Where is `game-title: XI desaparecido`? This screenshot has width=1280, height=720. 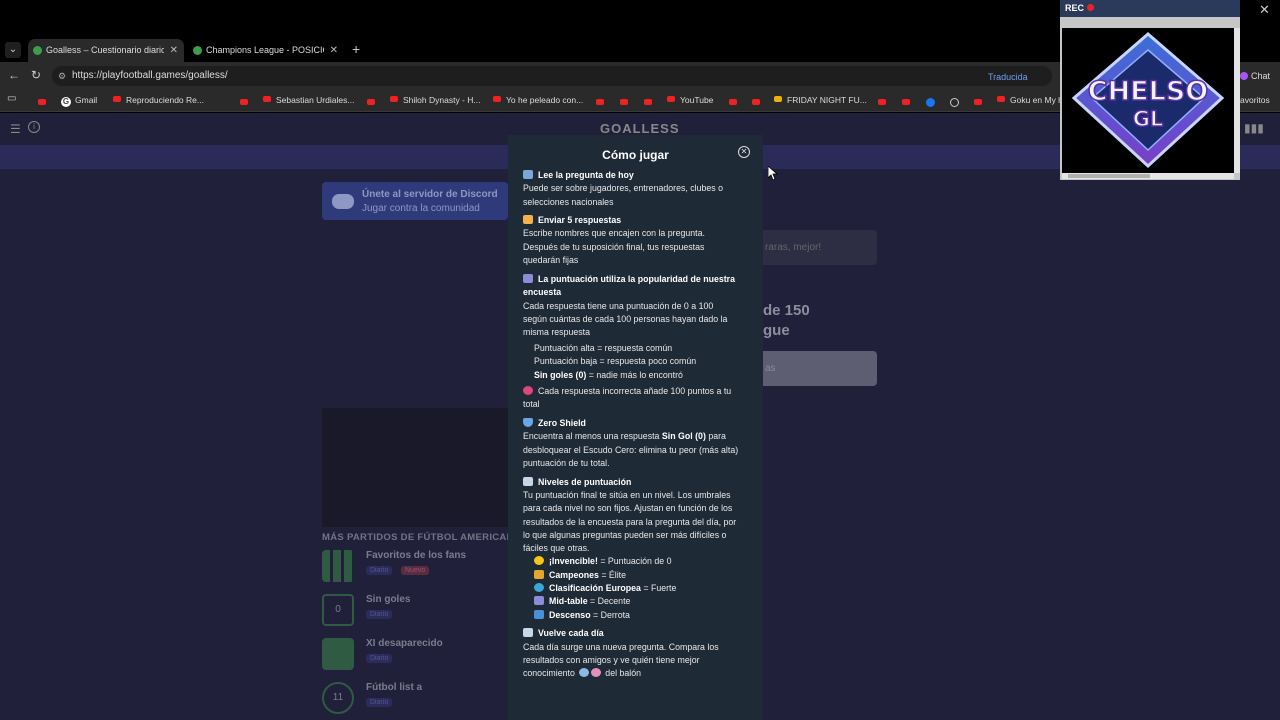 game-title: XI desaparecido is located at coordinates (404, 643).